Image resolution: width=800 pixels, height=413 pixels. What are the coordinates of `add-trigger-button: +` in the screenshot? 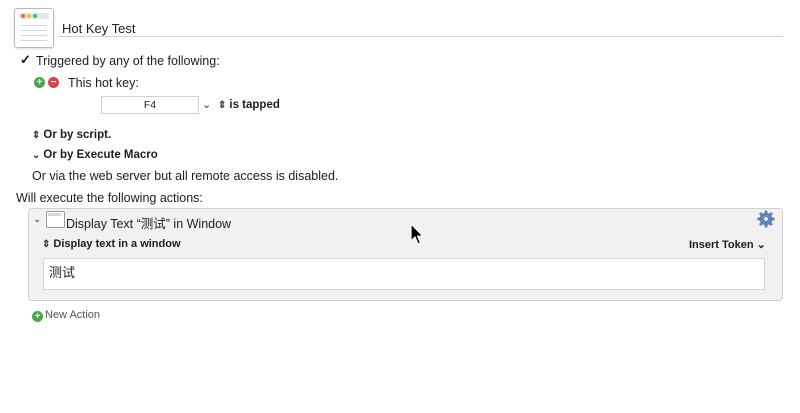 It's located at (39, 82).